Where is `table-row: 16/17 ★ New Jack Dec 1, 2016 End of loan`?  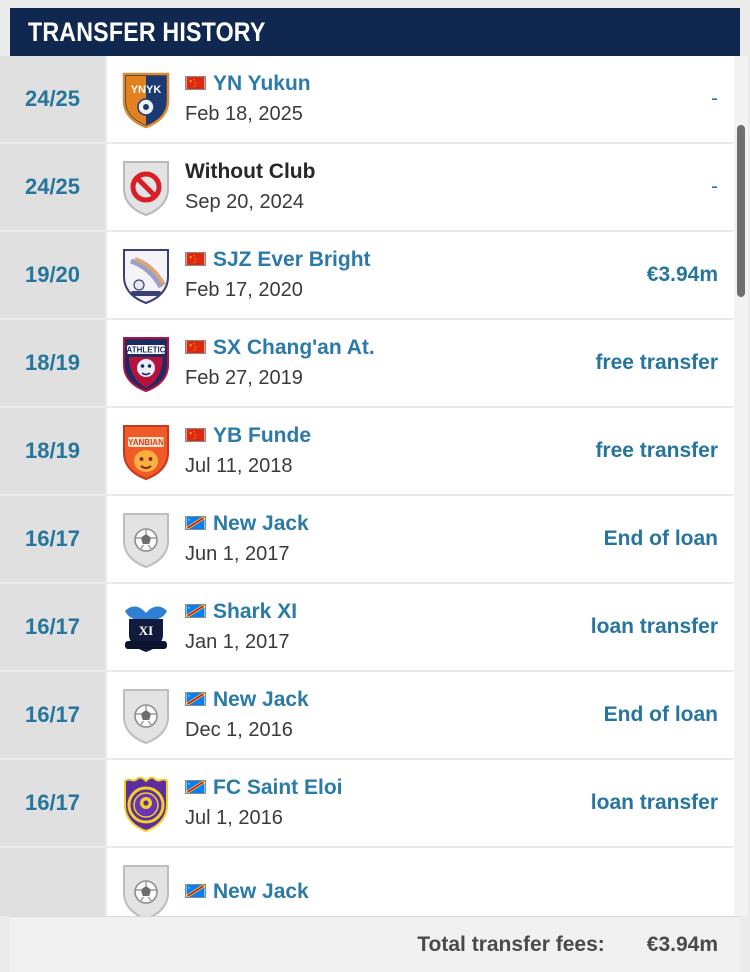 table-row: 16/17 ★ New Jack Dec 1, 2016 End of loan is located at coordinates (375, 715).